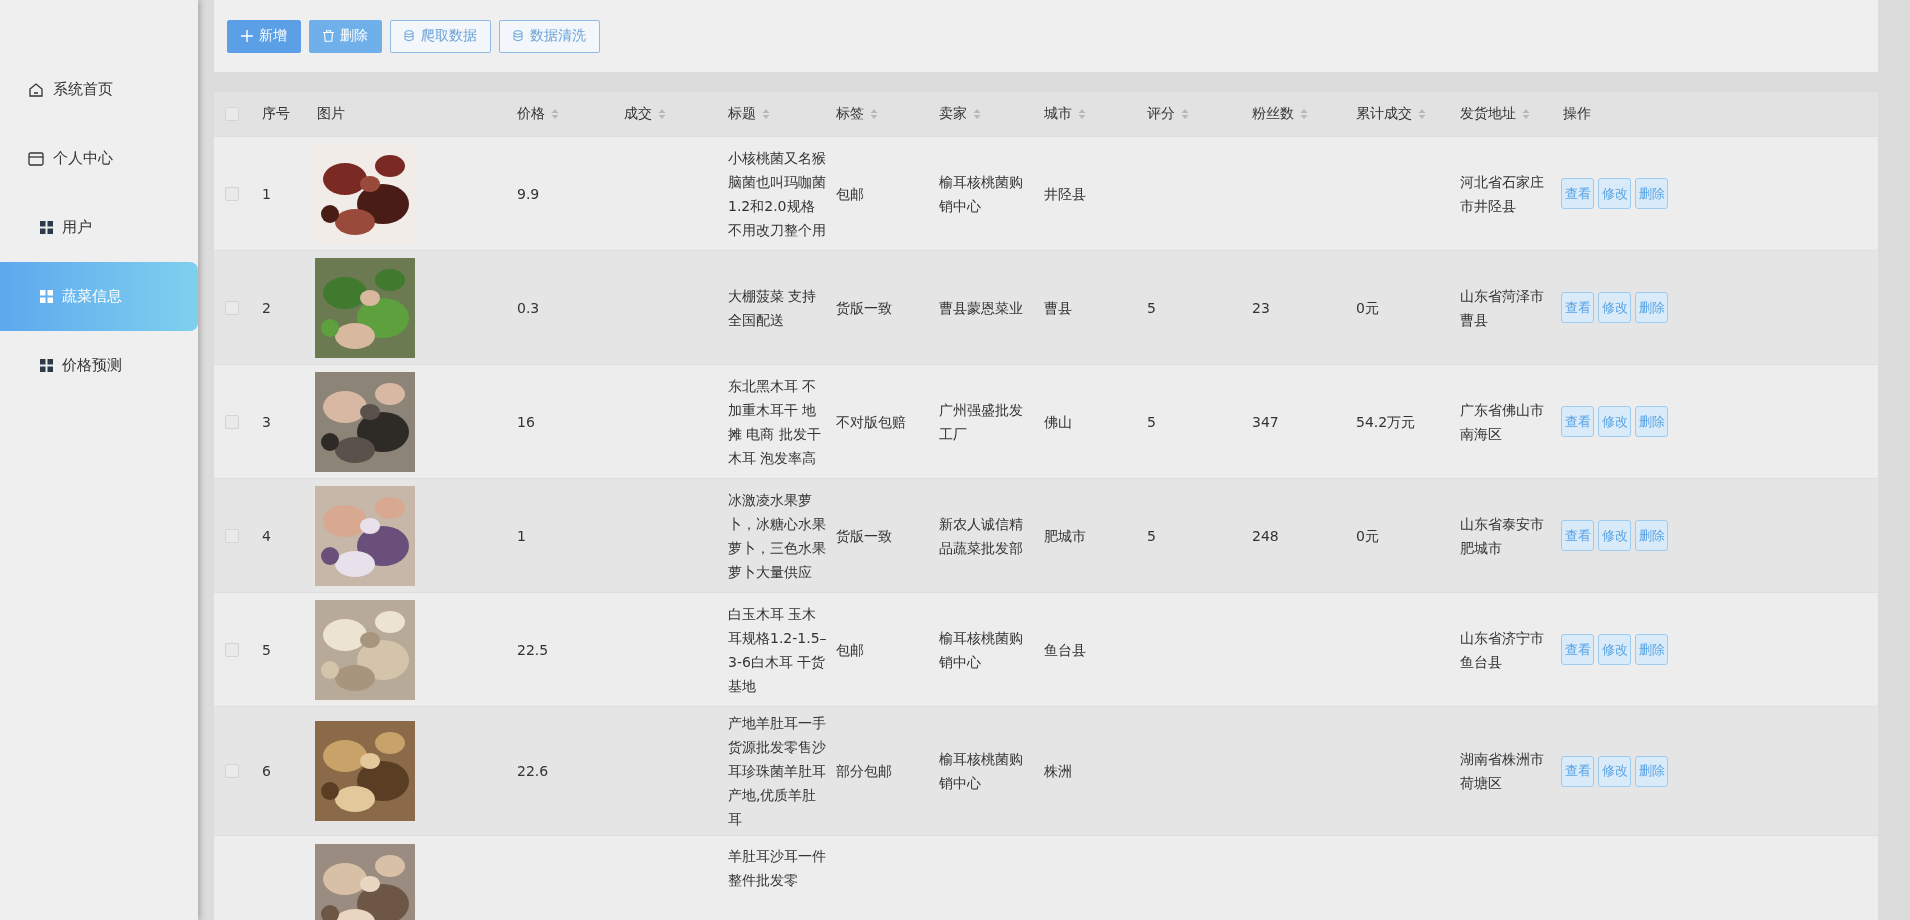  Describe the element at coordinates (533, 650) in the screenshot. I see `price-cell-text: 22.5` at that location.